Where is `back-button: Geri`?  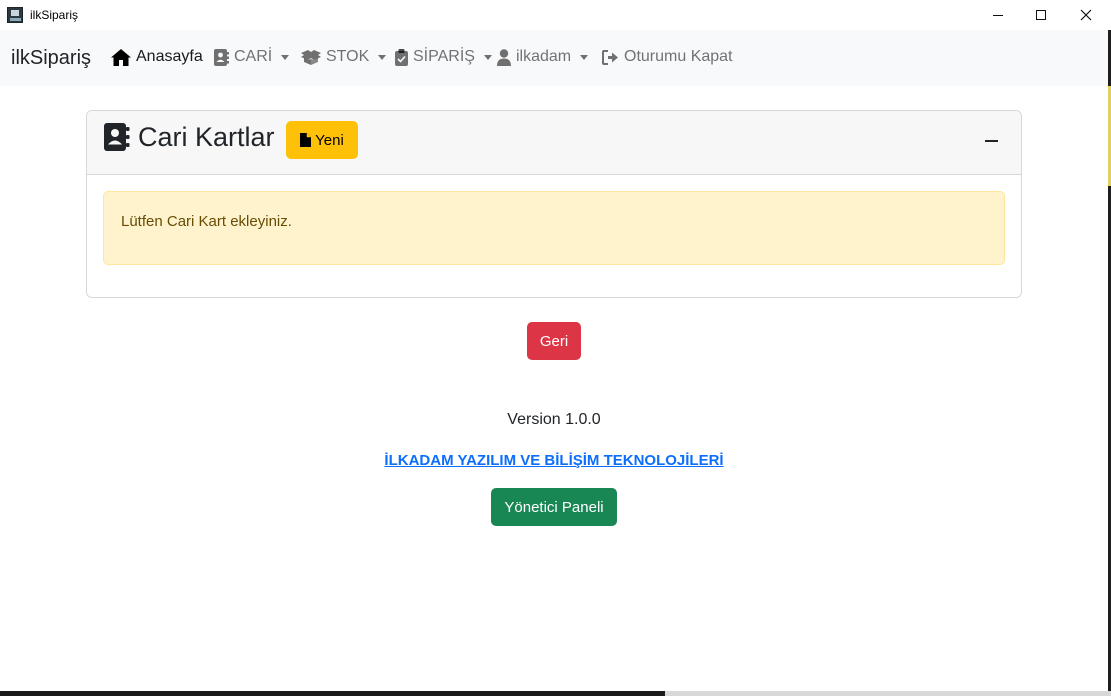
back-button: Geri is located at coordinates (554, 341).